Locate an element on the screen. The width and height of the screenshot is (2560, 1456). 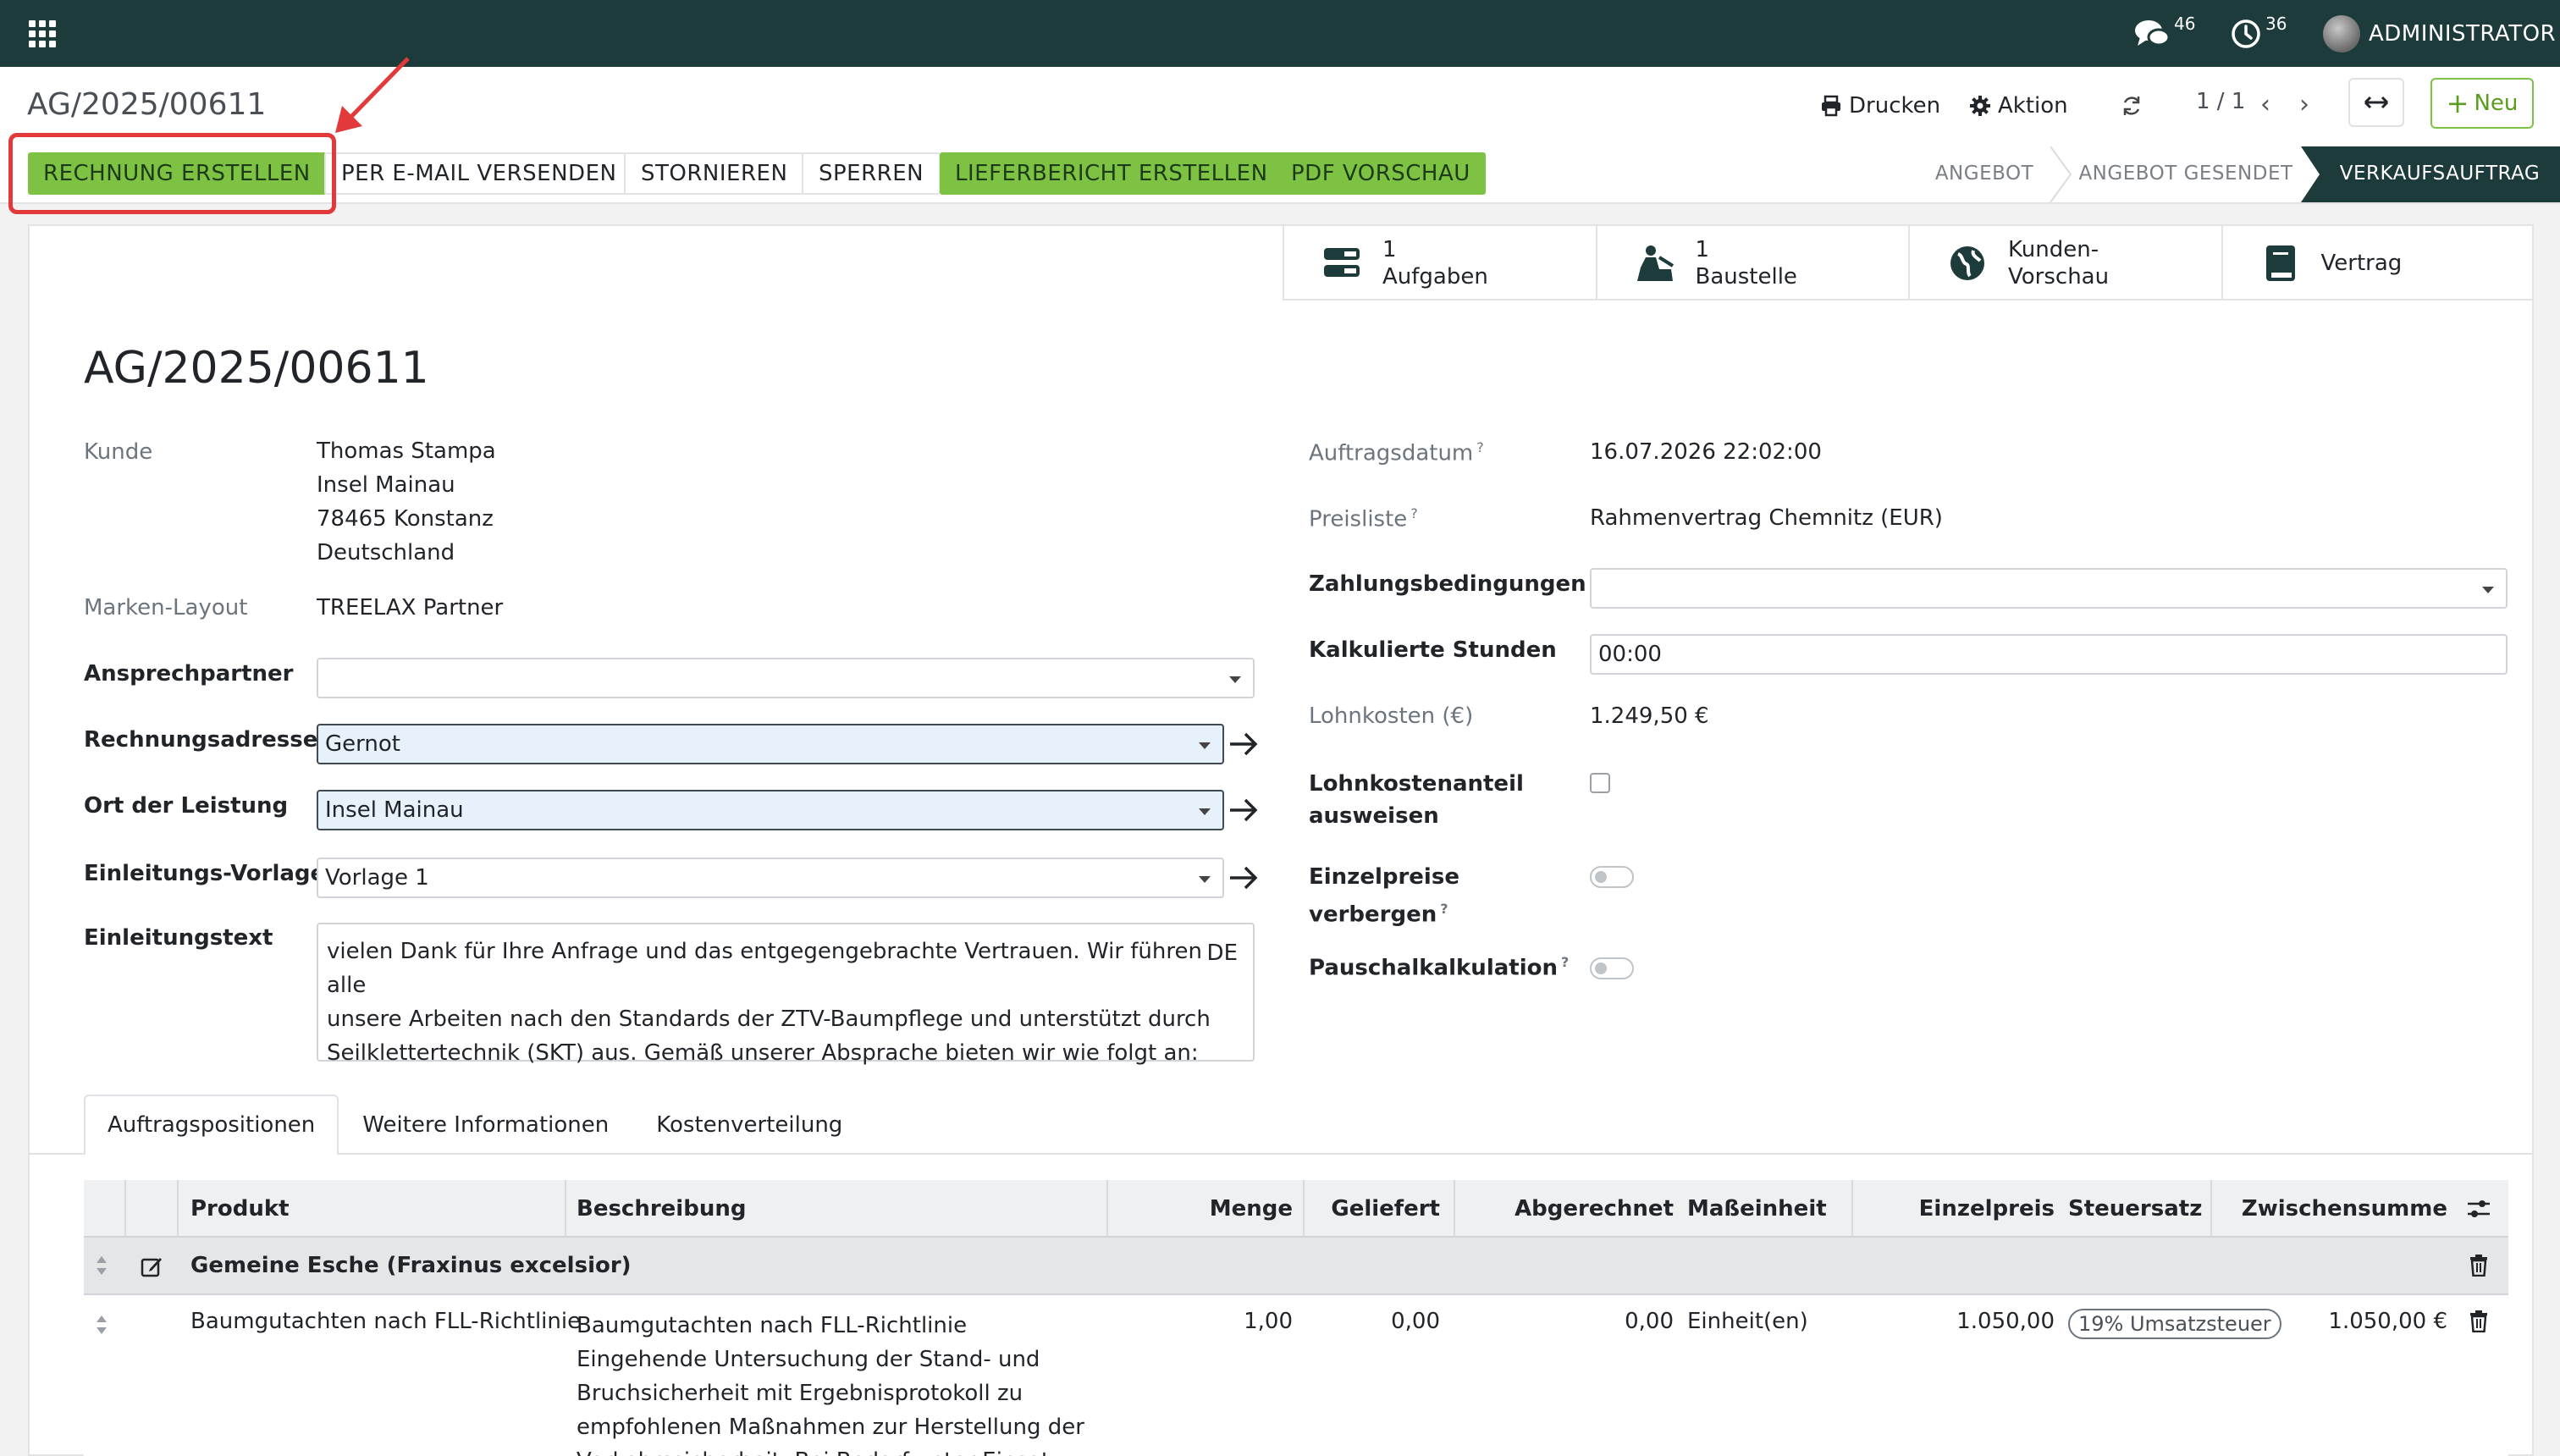
pdf-preview-button: PDF VORSCHAU is located at coordinates (1381, 173).